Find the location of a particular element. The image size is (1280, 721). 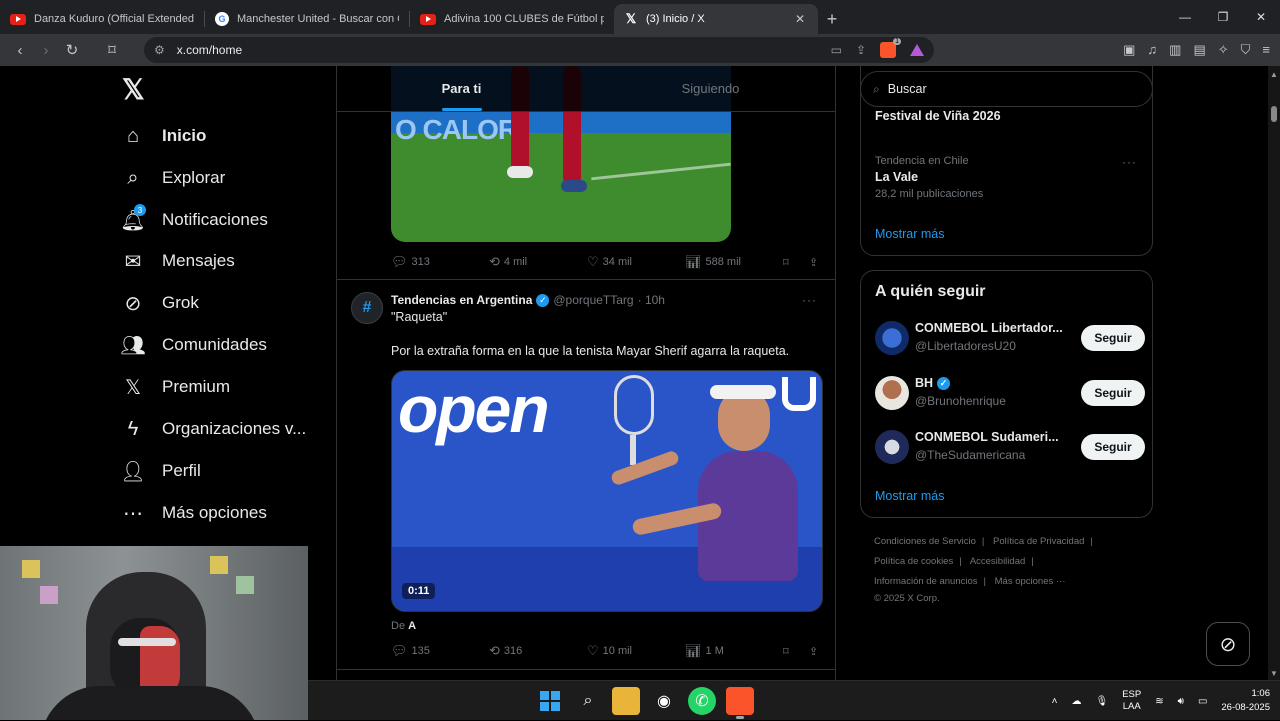

nav-item-profile: 👤︎ Perfil is located at coordinates (159, 471).